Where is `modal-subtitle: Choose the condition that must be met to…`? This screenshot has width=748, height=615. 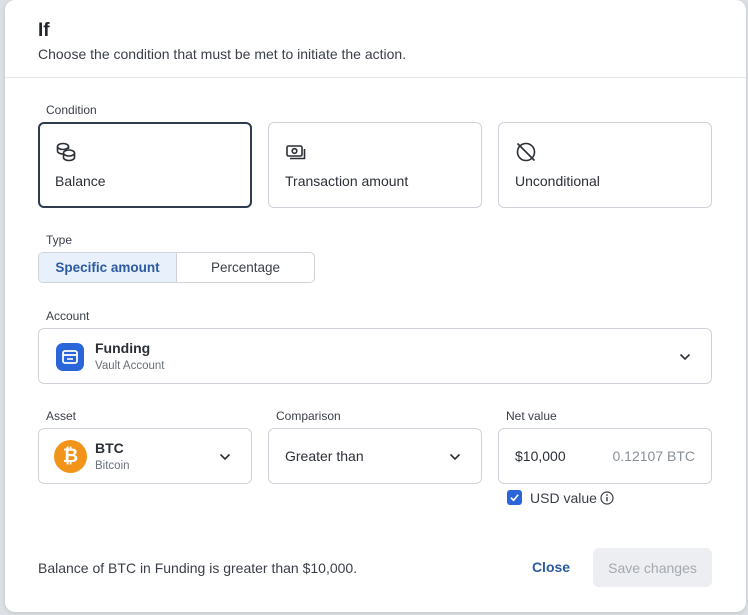 modal-subtitle: Choose the condition that must be met to… is located at coordinates (222, 54).